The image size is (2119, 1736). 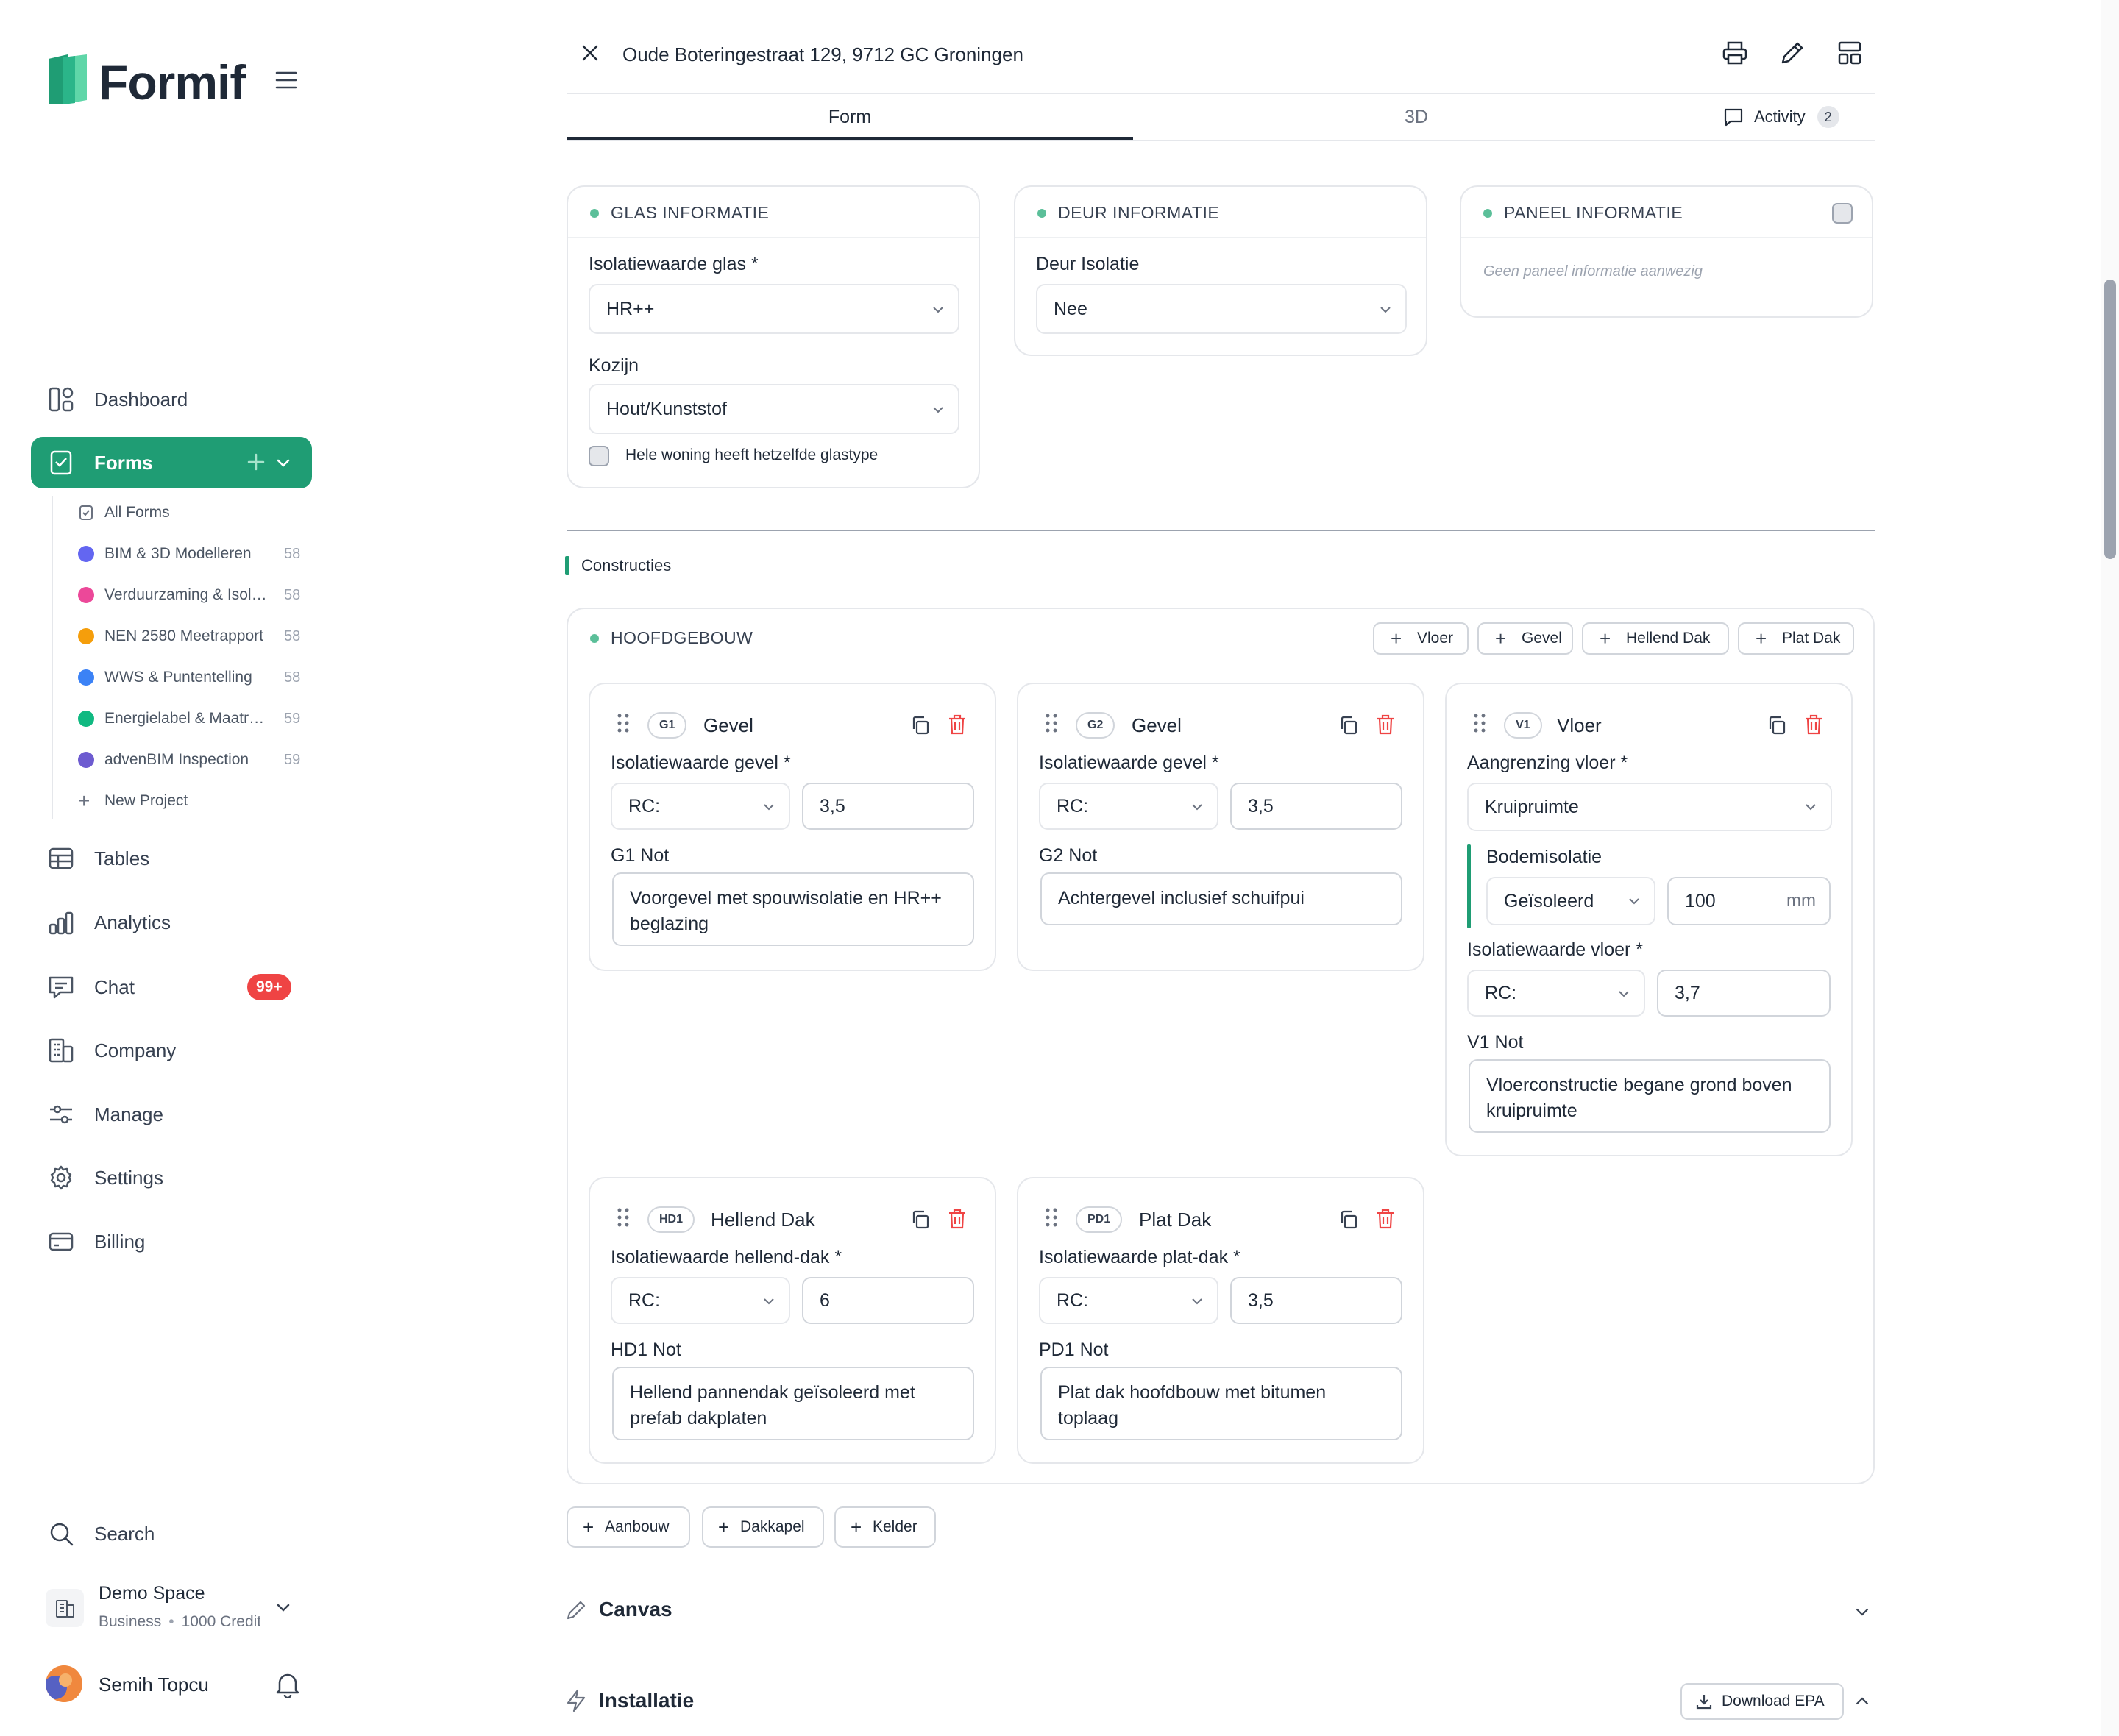 What do you see at coordinates (1221, 530) in the screenshot?
I see `section-divider` at bounding box center [1221, 530].